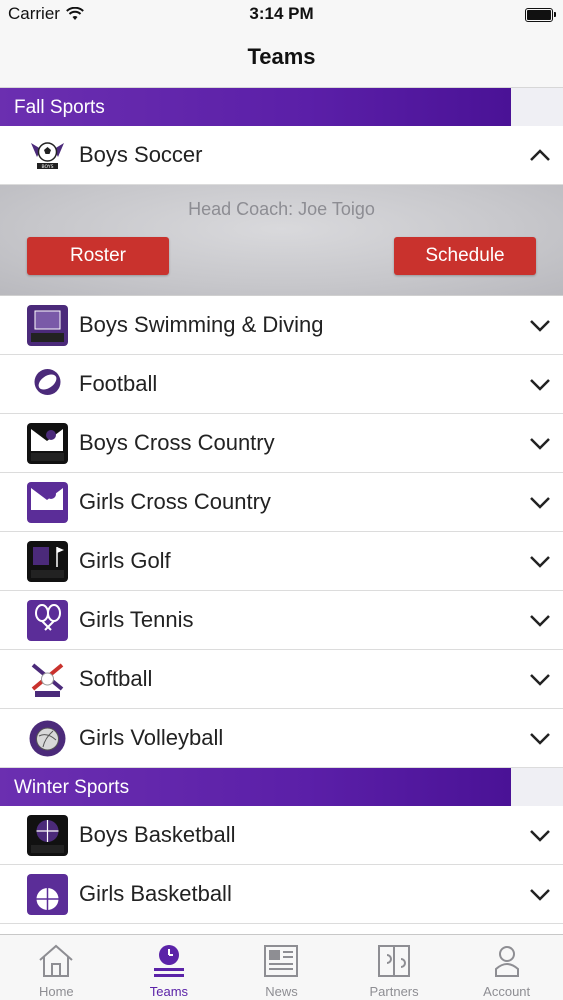 Image resolution: width=563 pixels, height=1000 pixels. What do you see at coordinates (56, 960) in the screenshot?
I see `home-icon` at bounding box center [56, 960].